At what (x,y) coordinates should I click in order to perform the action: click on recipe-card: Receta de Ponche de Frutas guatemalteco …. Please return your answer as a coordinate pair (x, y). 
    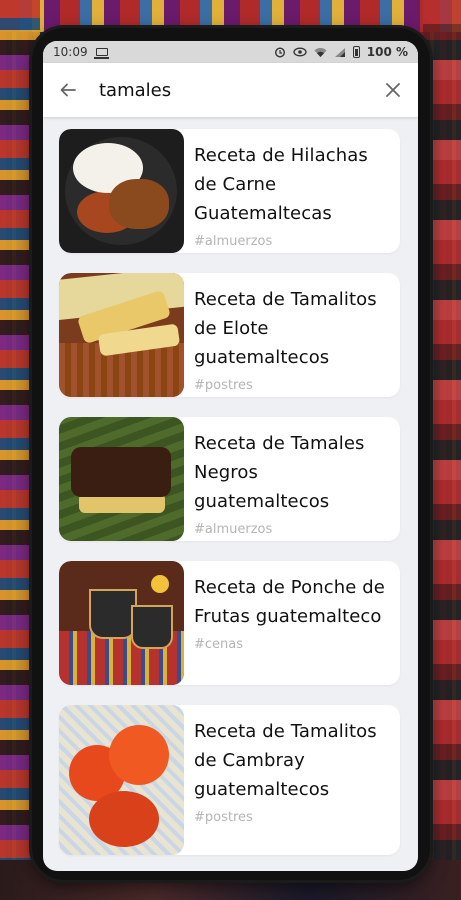
    Looking at the image, I should click on (229, 623).